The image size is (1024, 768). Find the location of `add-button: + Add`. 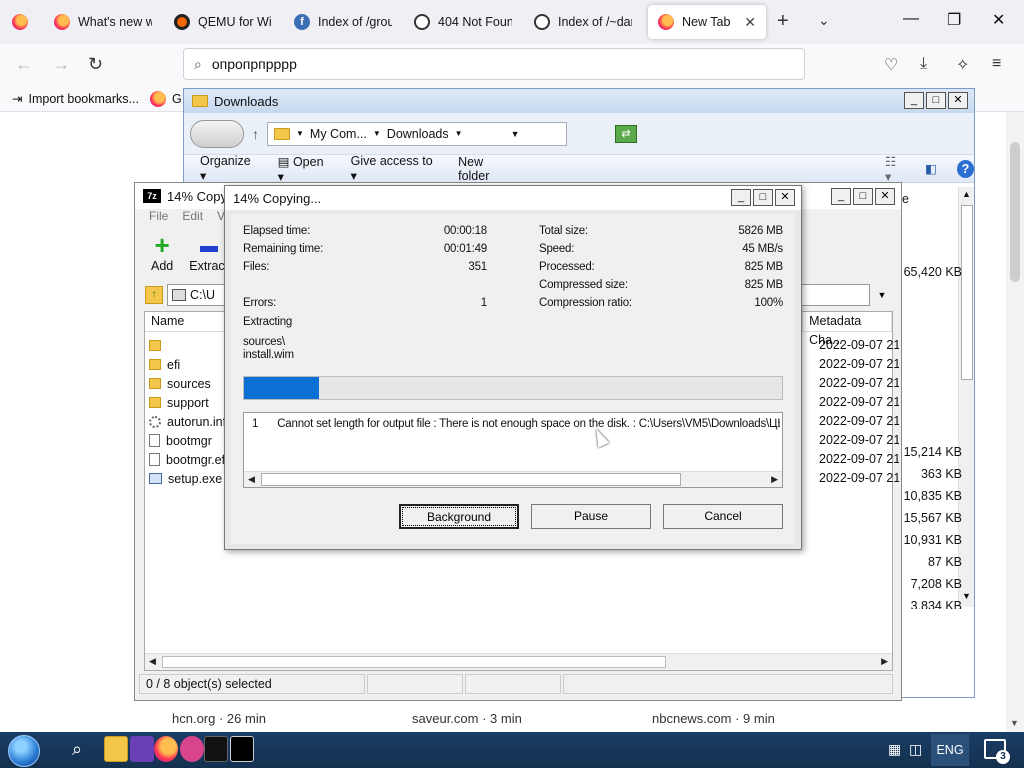

add-button: + Add is located at coordinates (162, 252).